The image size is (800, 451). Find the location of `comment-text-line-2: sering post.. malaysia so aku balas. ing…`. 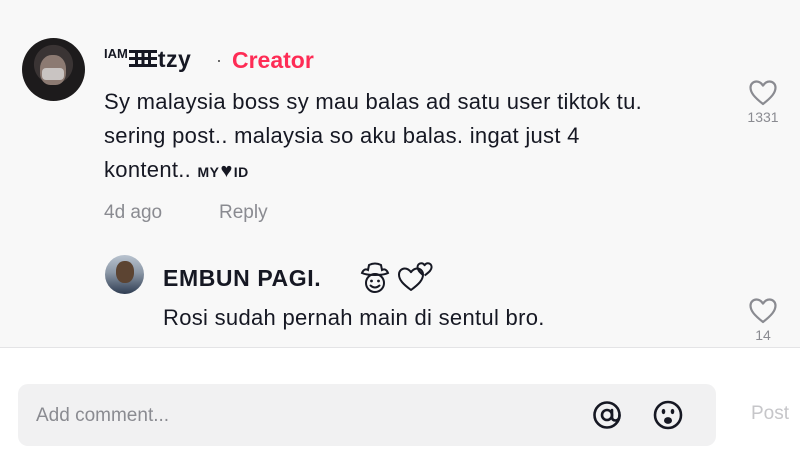

comment-text-line-2: sering post.. malaysia so aku balas. ing… is located at coordinates (342, 135).